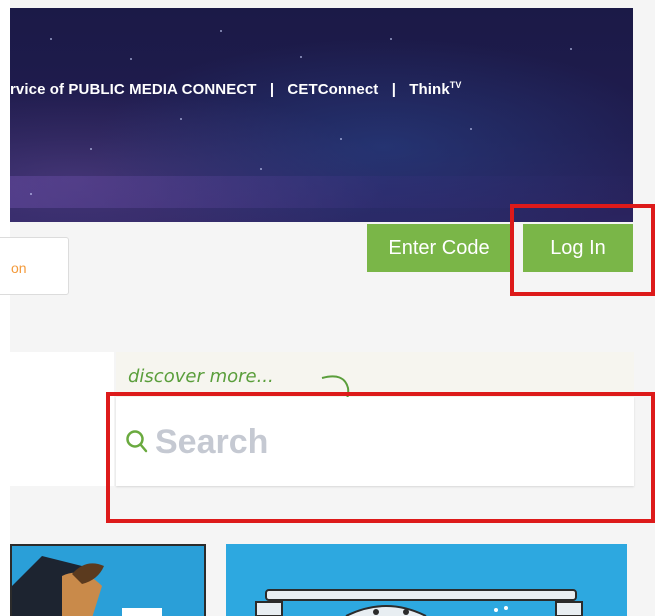 The image size is (655, 616). I want to click on partial-button-label: on, so click(19, 268).